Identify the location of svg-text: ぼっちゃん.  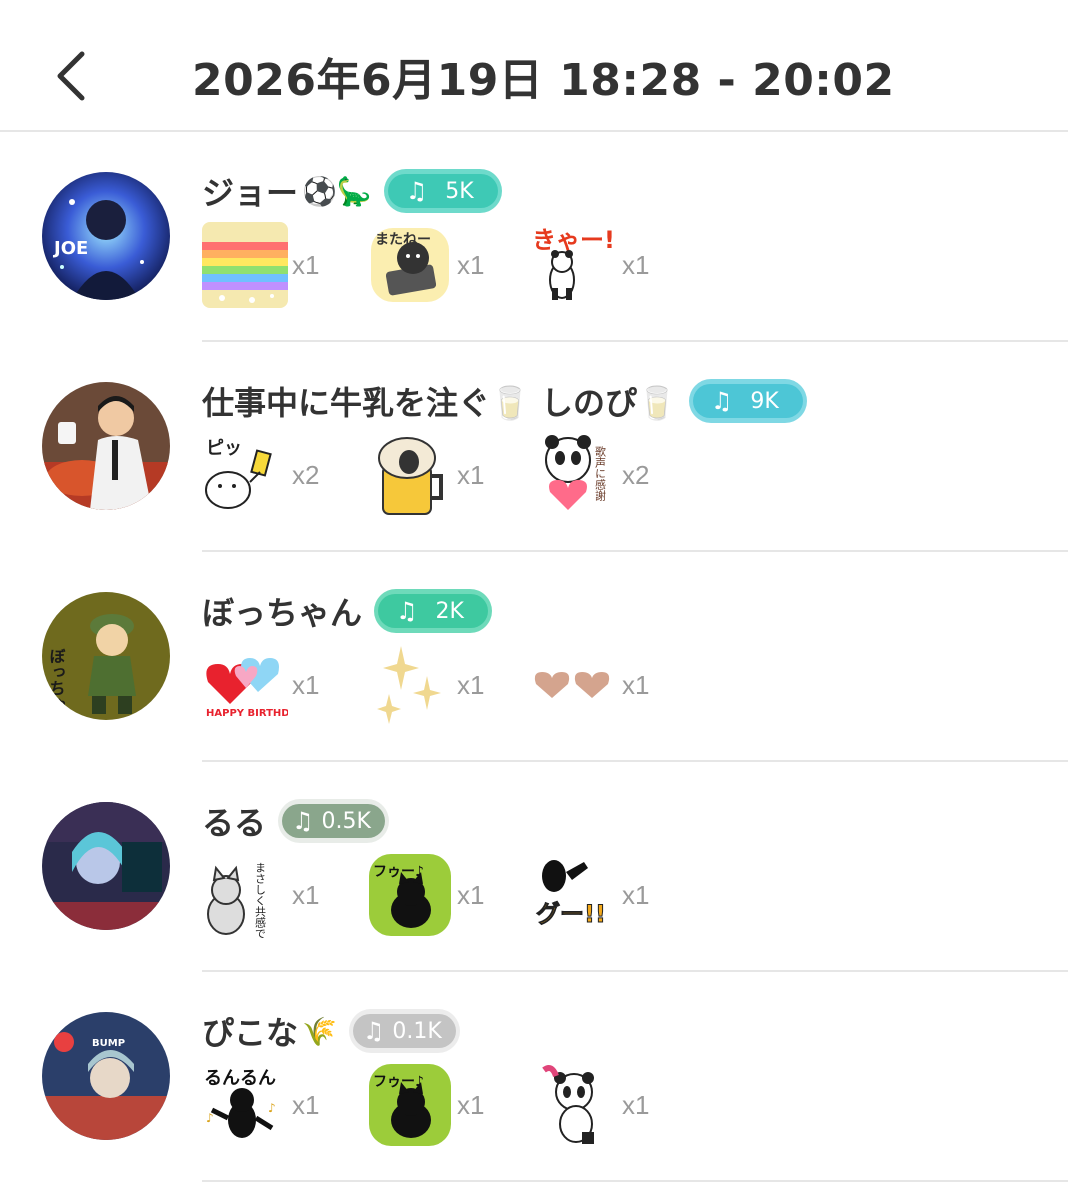
(56, 684).